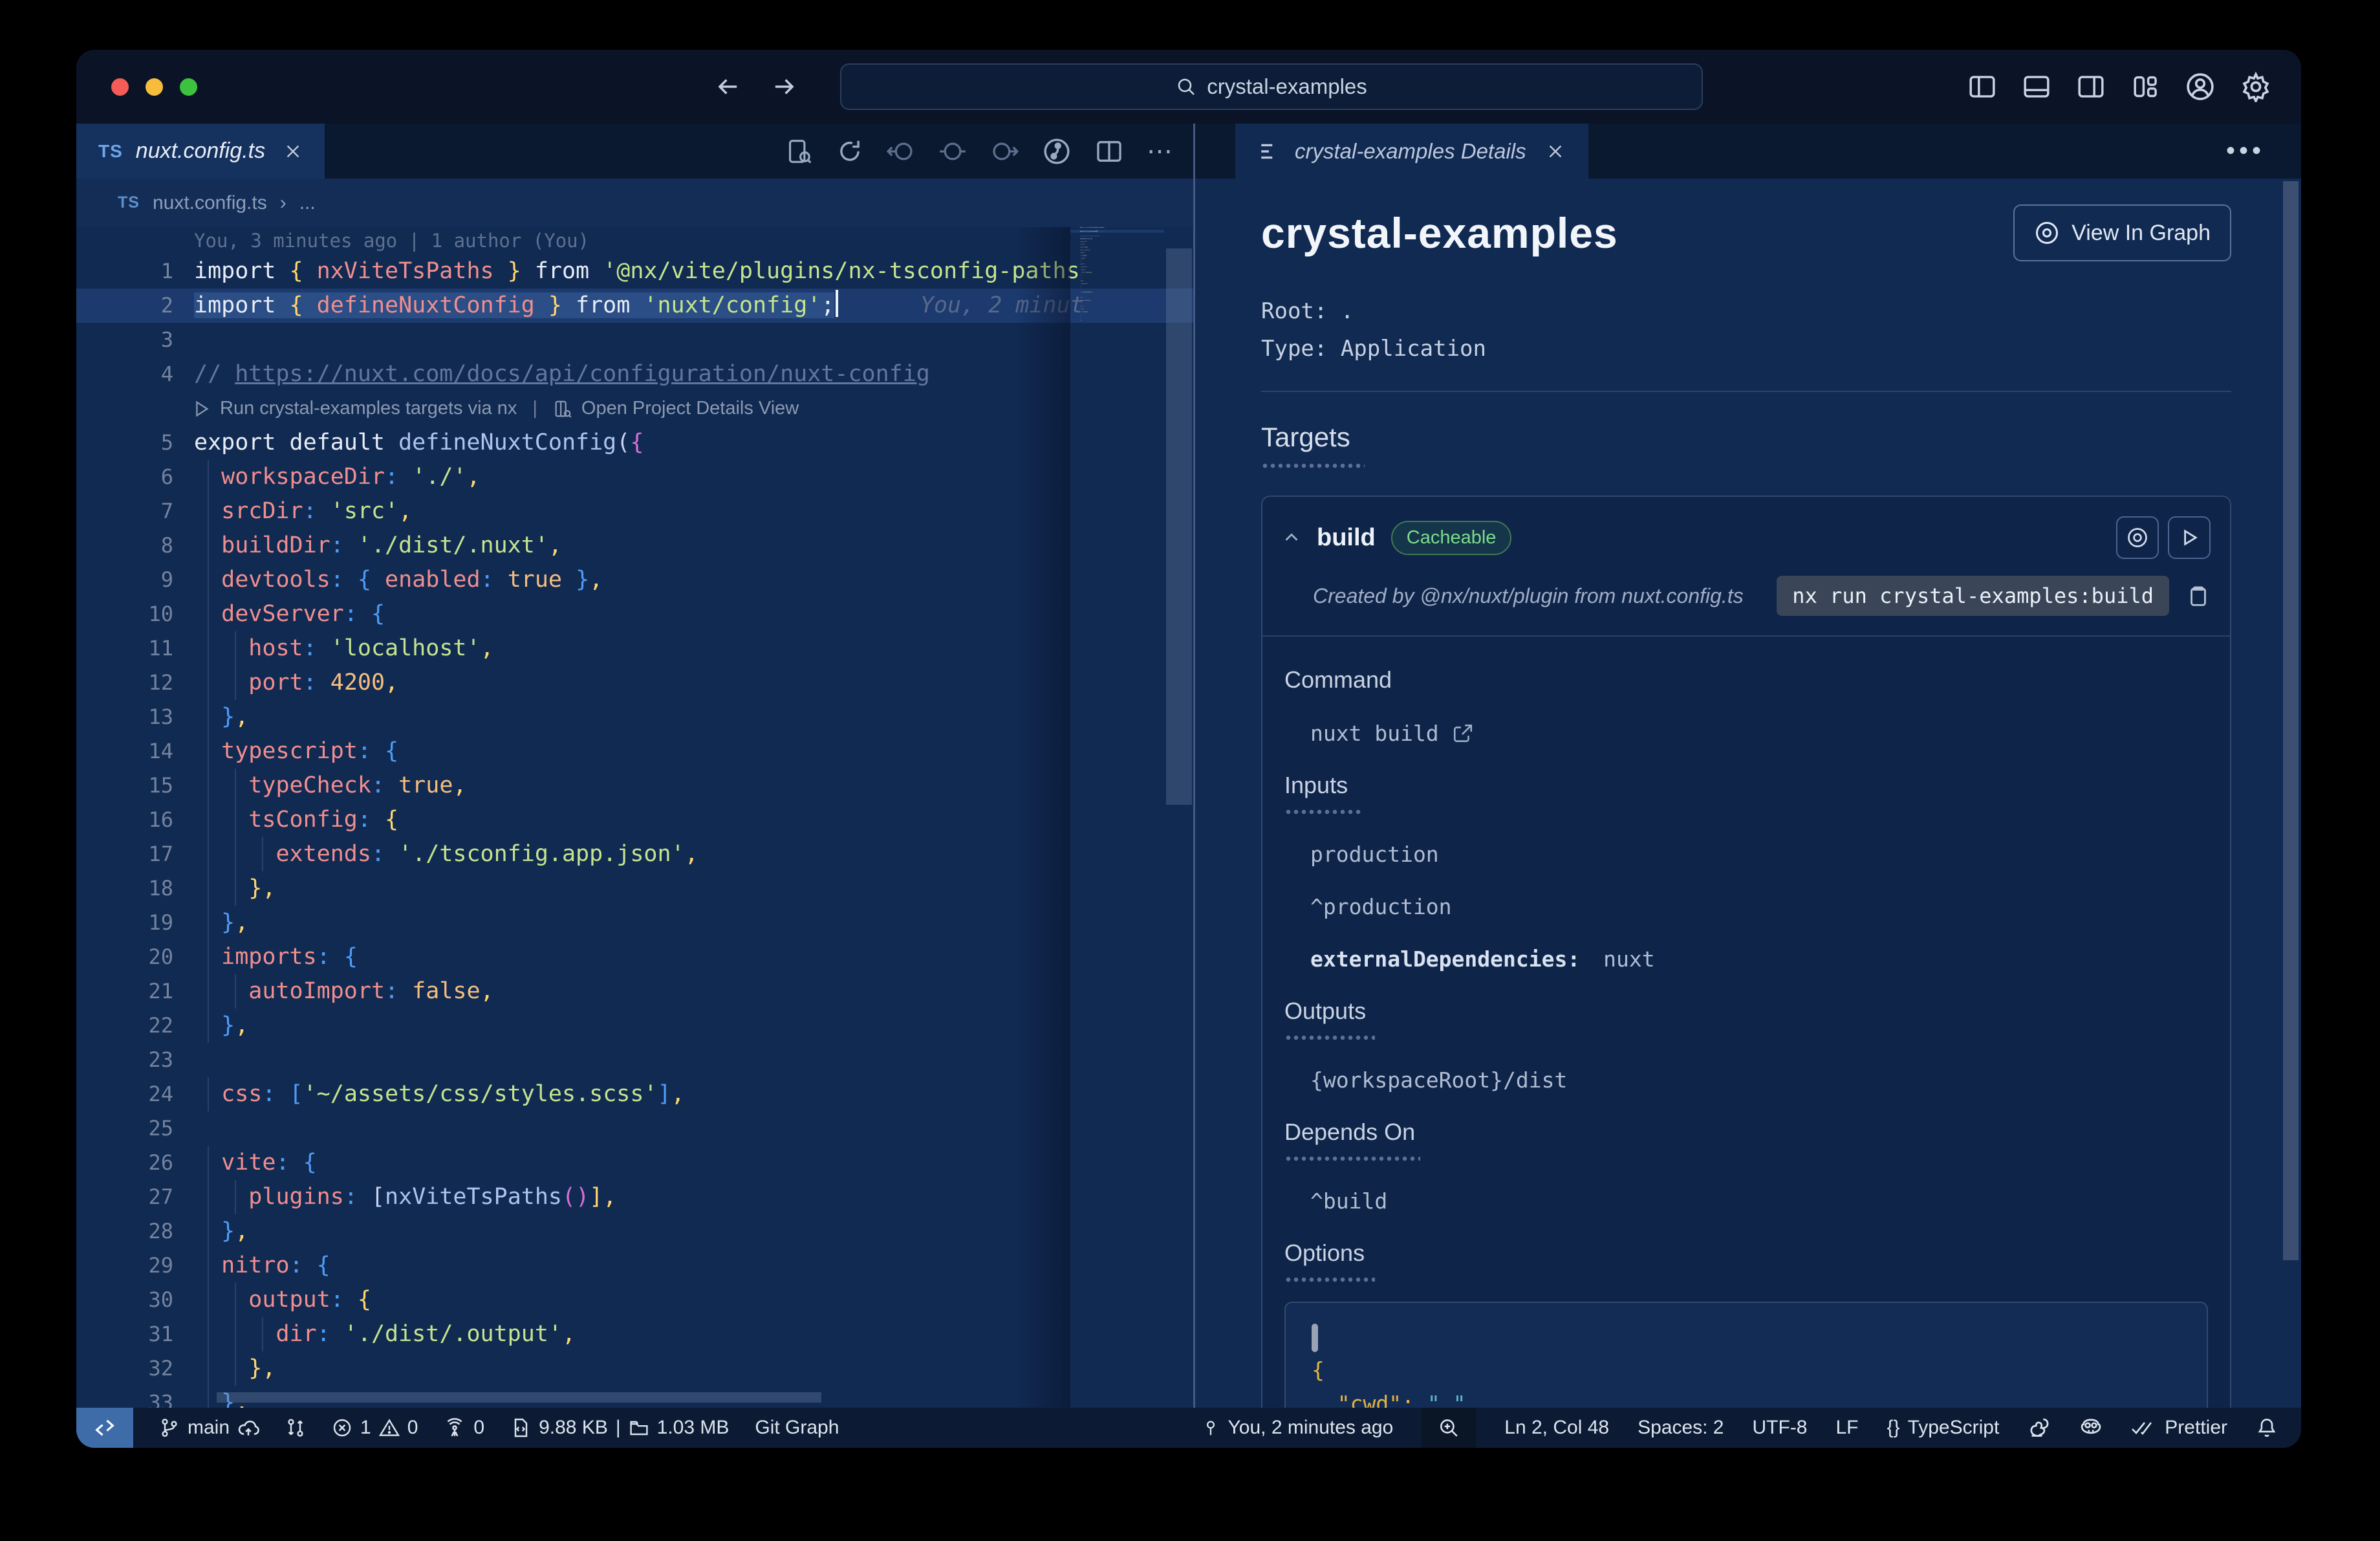 The height and width of the screenshot is (1541, 2380). Describe the element at coordinates (1057, 151) in the screenshot. I see `timeline-git-icon` at that location.